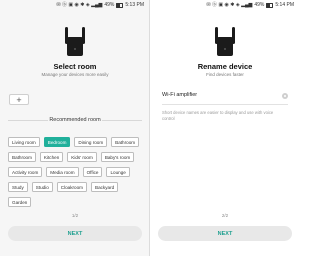 The height and width of the screenshot is (256, 320). What do you see at coordinates (92, 172) in the screenshot?
I see `room-chip: Office` at bounding box center [92, 172].